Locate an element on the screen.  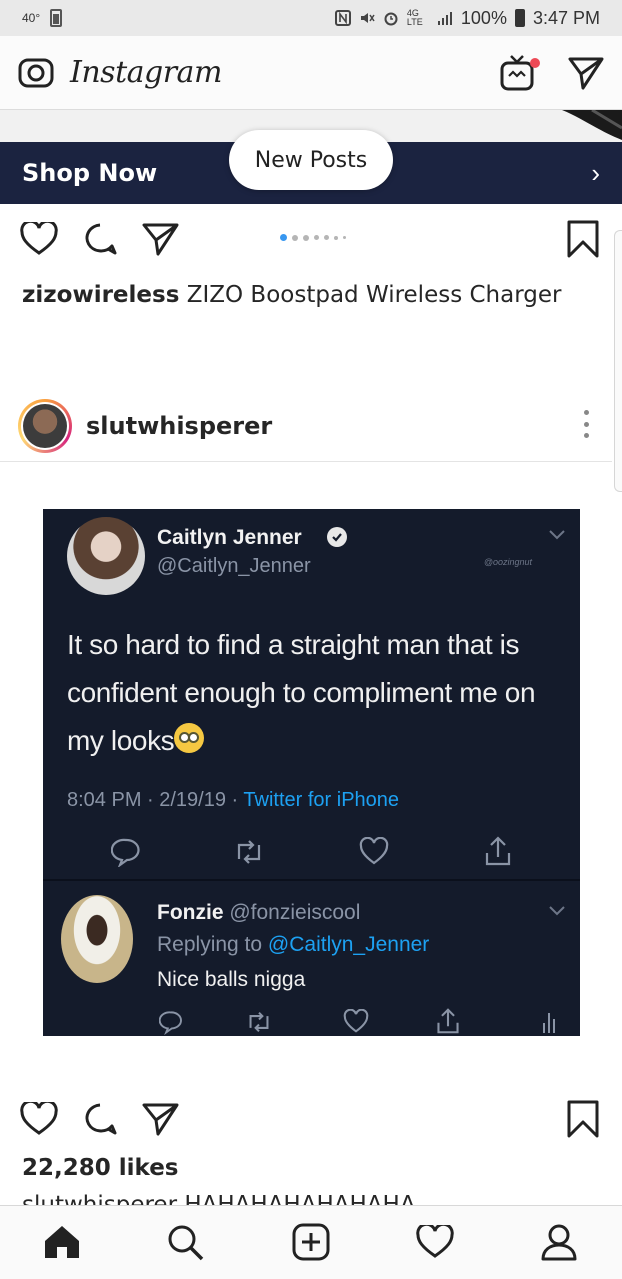
post2-header: slutwhisperer is located at coordinates (306, 426).